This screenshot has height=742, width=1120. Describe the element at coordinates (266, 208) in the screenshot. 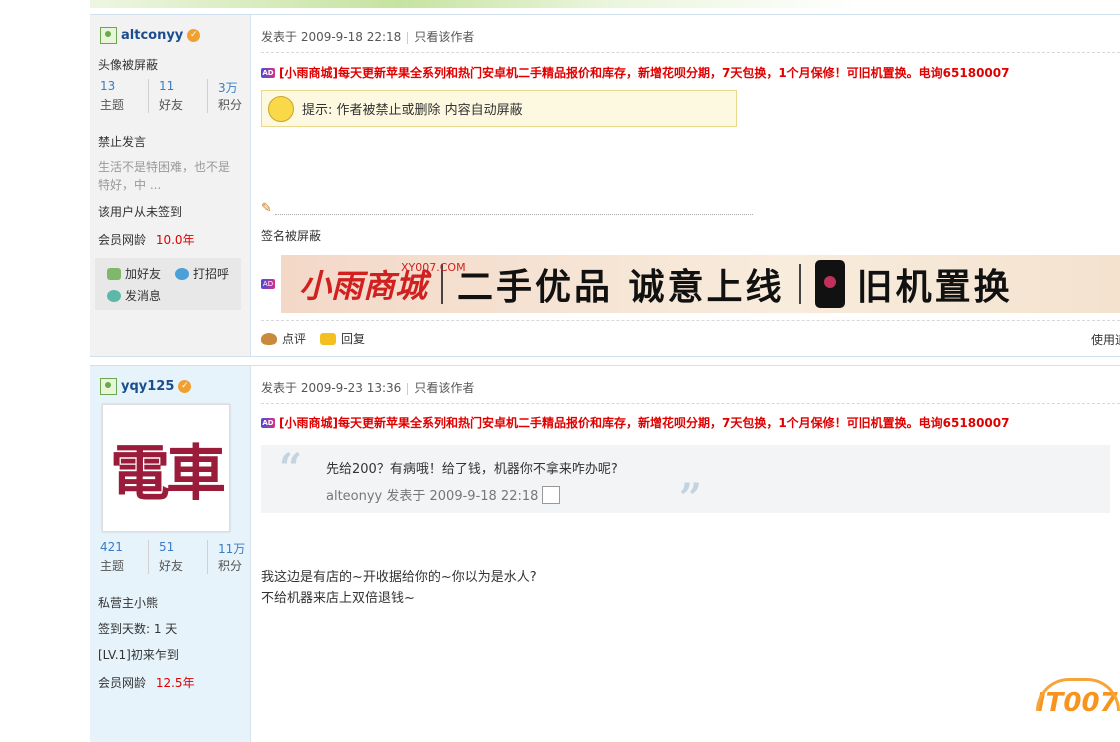

I see `pencil-icon: ✎` at that location.